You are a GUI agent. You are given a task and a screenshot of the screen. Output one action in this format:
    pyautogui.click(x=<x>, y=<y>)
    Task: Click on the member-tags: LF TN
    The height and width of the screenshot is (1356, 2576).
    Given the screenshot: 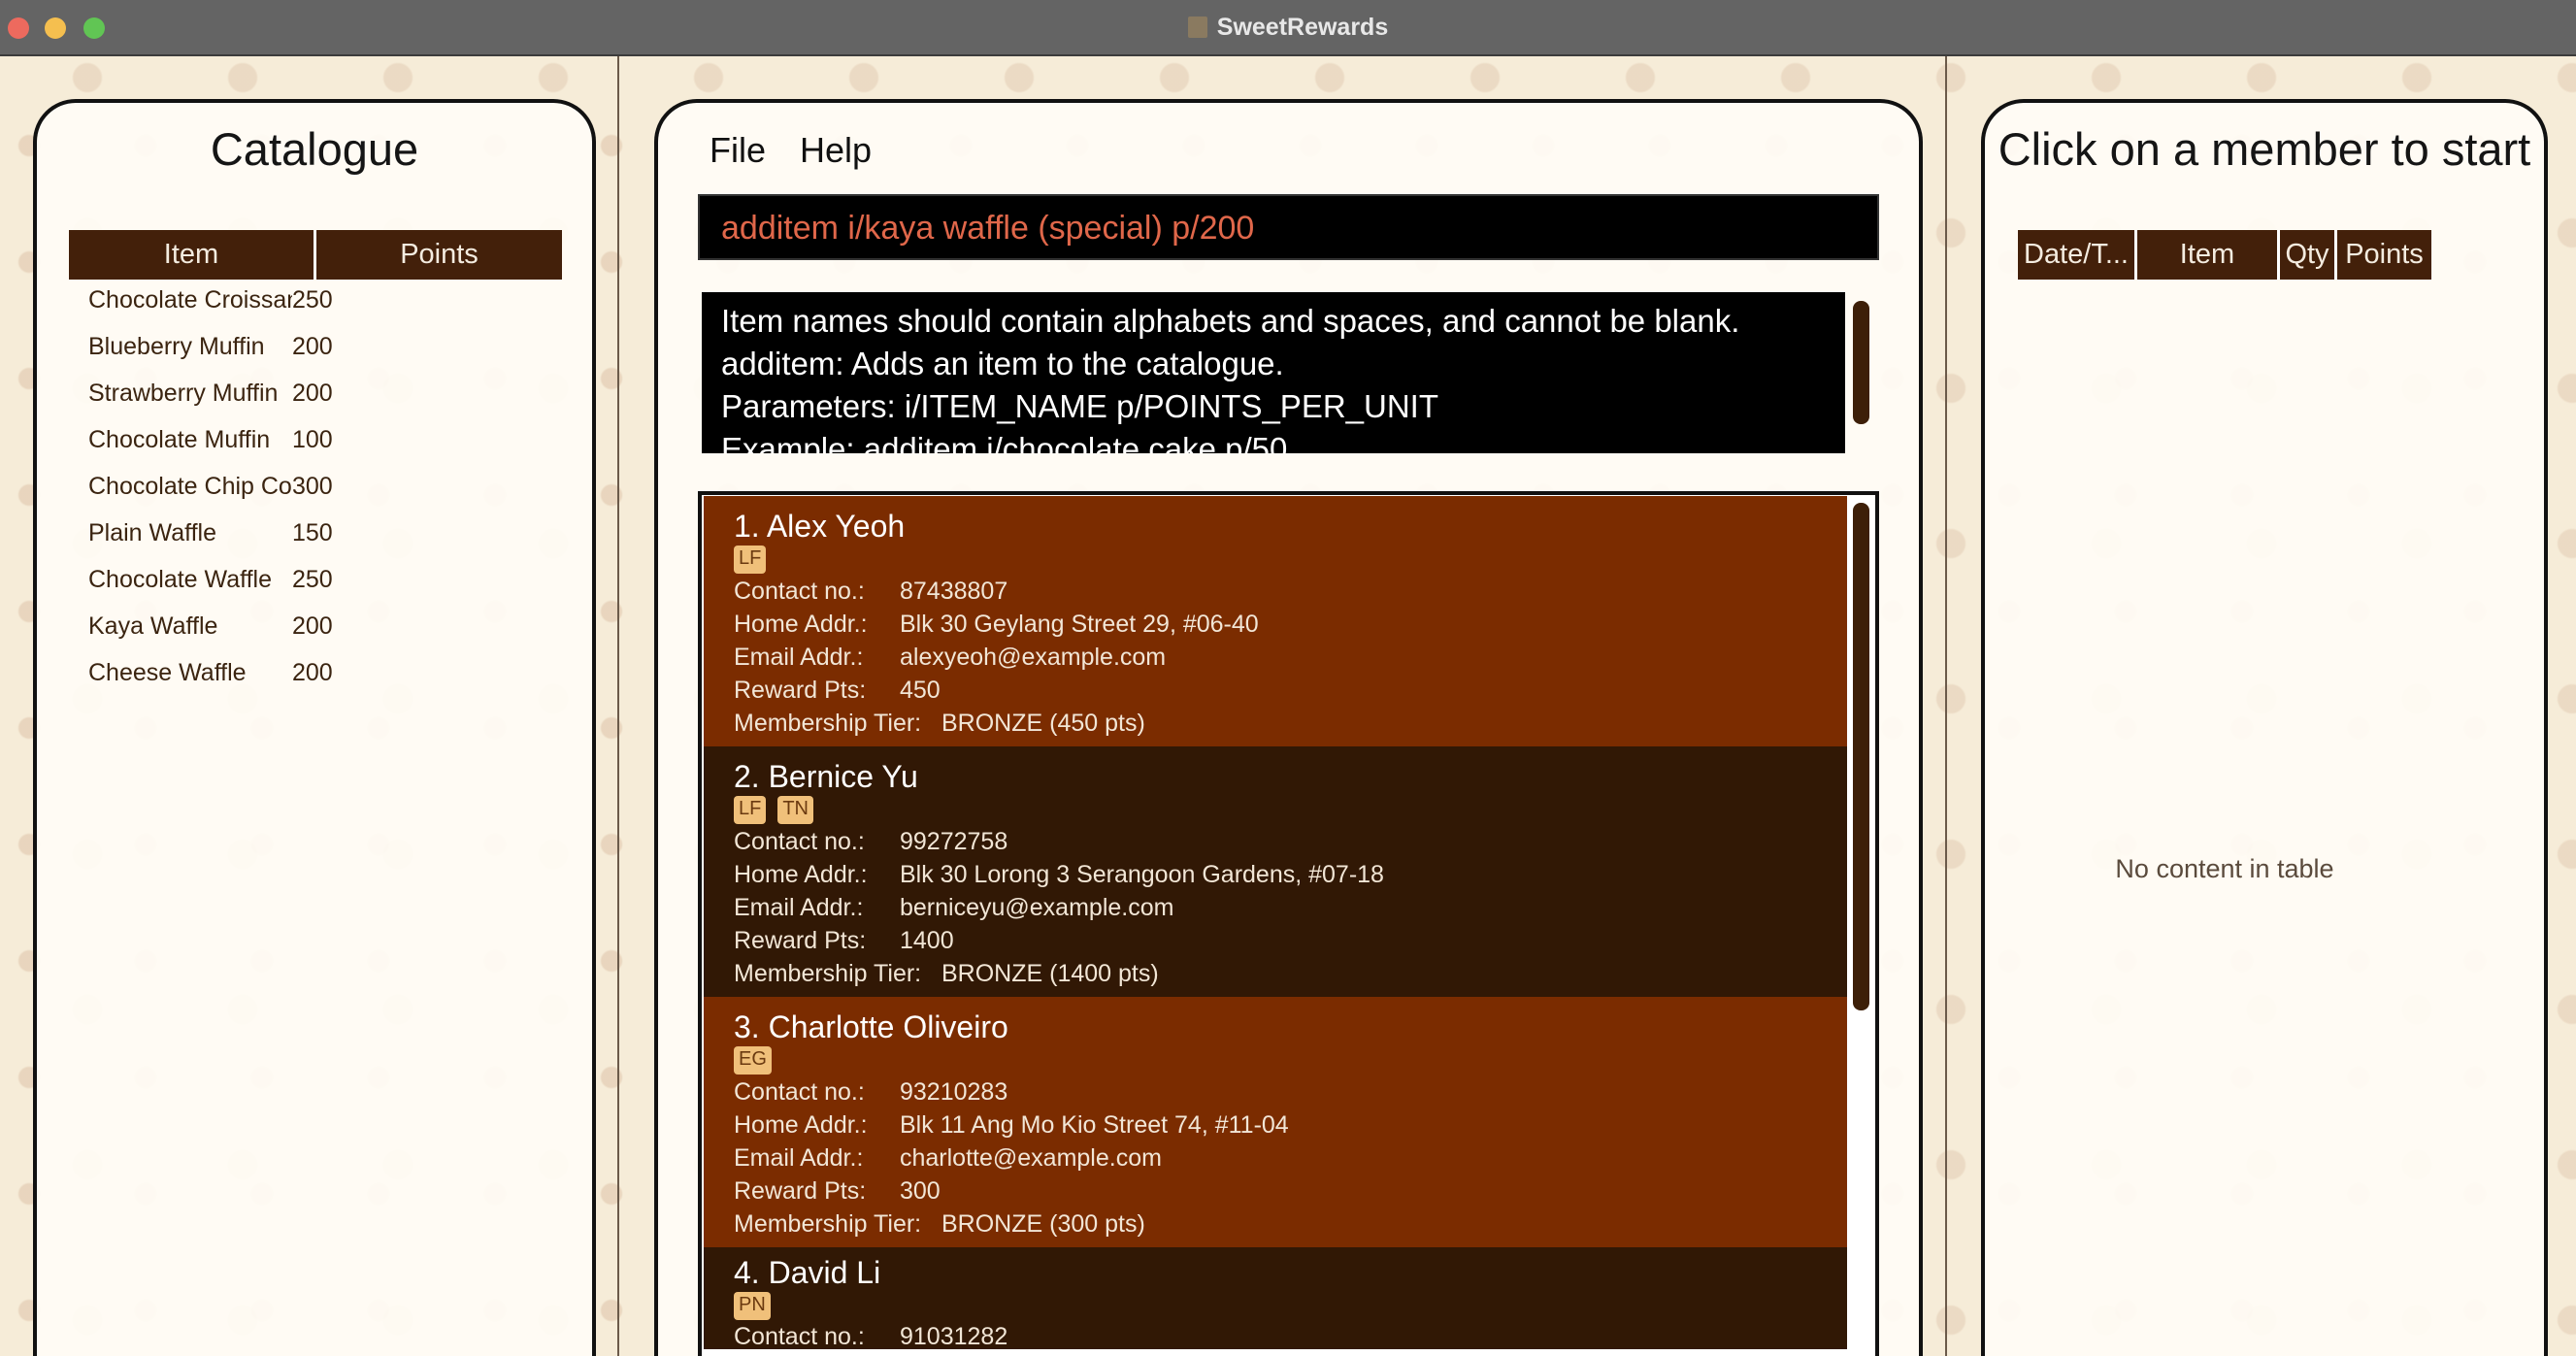 What is the action you would take?
    pyautogui.click(x=1275, y=810)
    